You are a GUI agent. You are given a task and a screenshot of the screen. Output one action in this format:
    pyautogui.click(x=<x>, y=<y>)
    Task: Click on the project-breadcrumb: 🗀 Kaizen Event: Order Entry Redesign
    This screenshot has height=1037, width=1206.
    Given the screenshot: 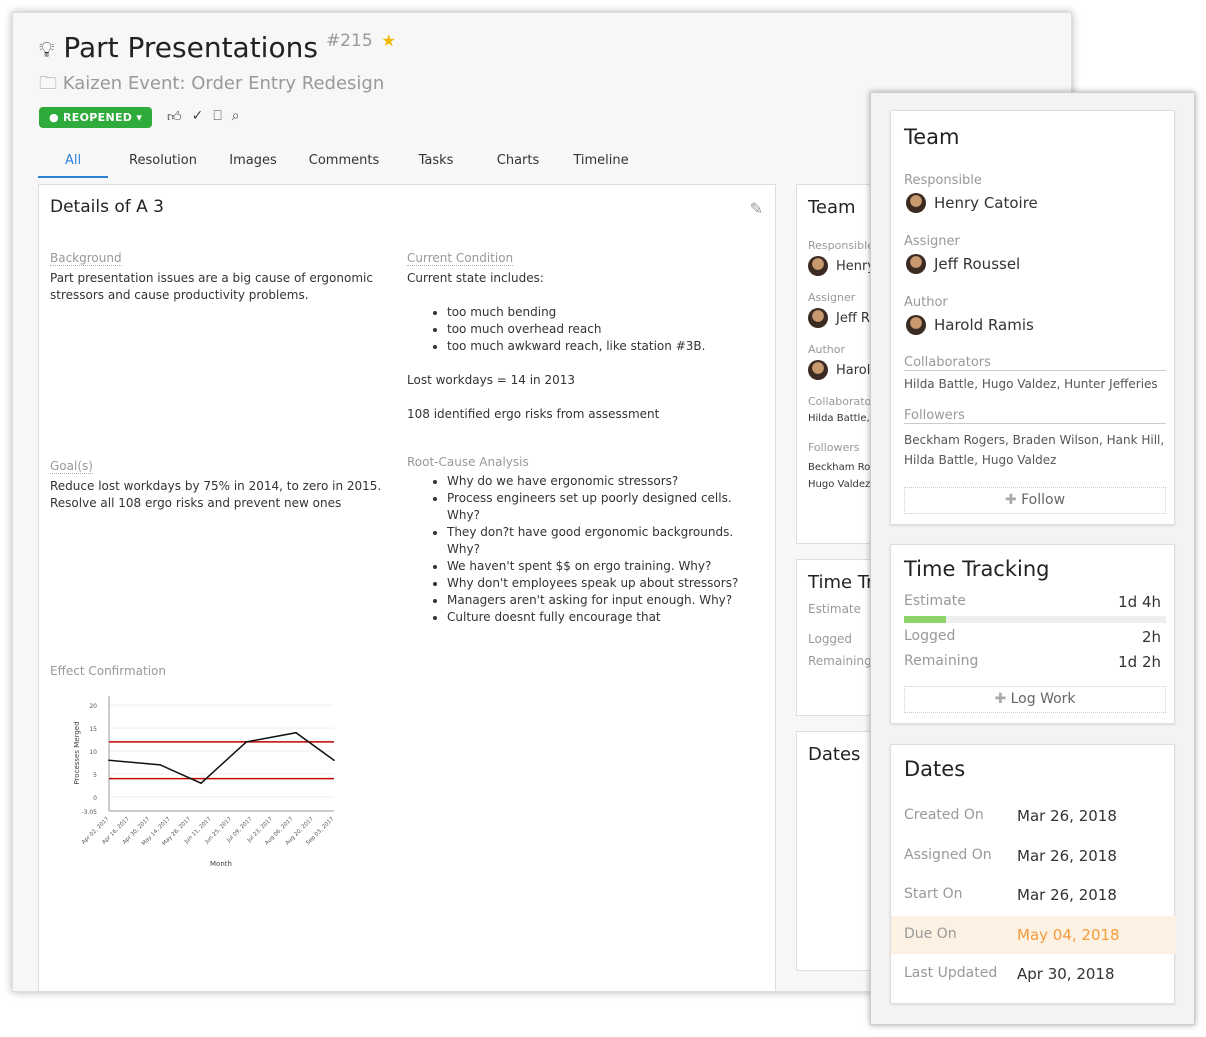 What is the action you would take?
    pyautogui.click(x=211, y=86)
    